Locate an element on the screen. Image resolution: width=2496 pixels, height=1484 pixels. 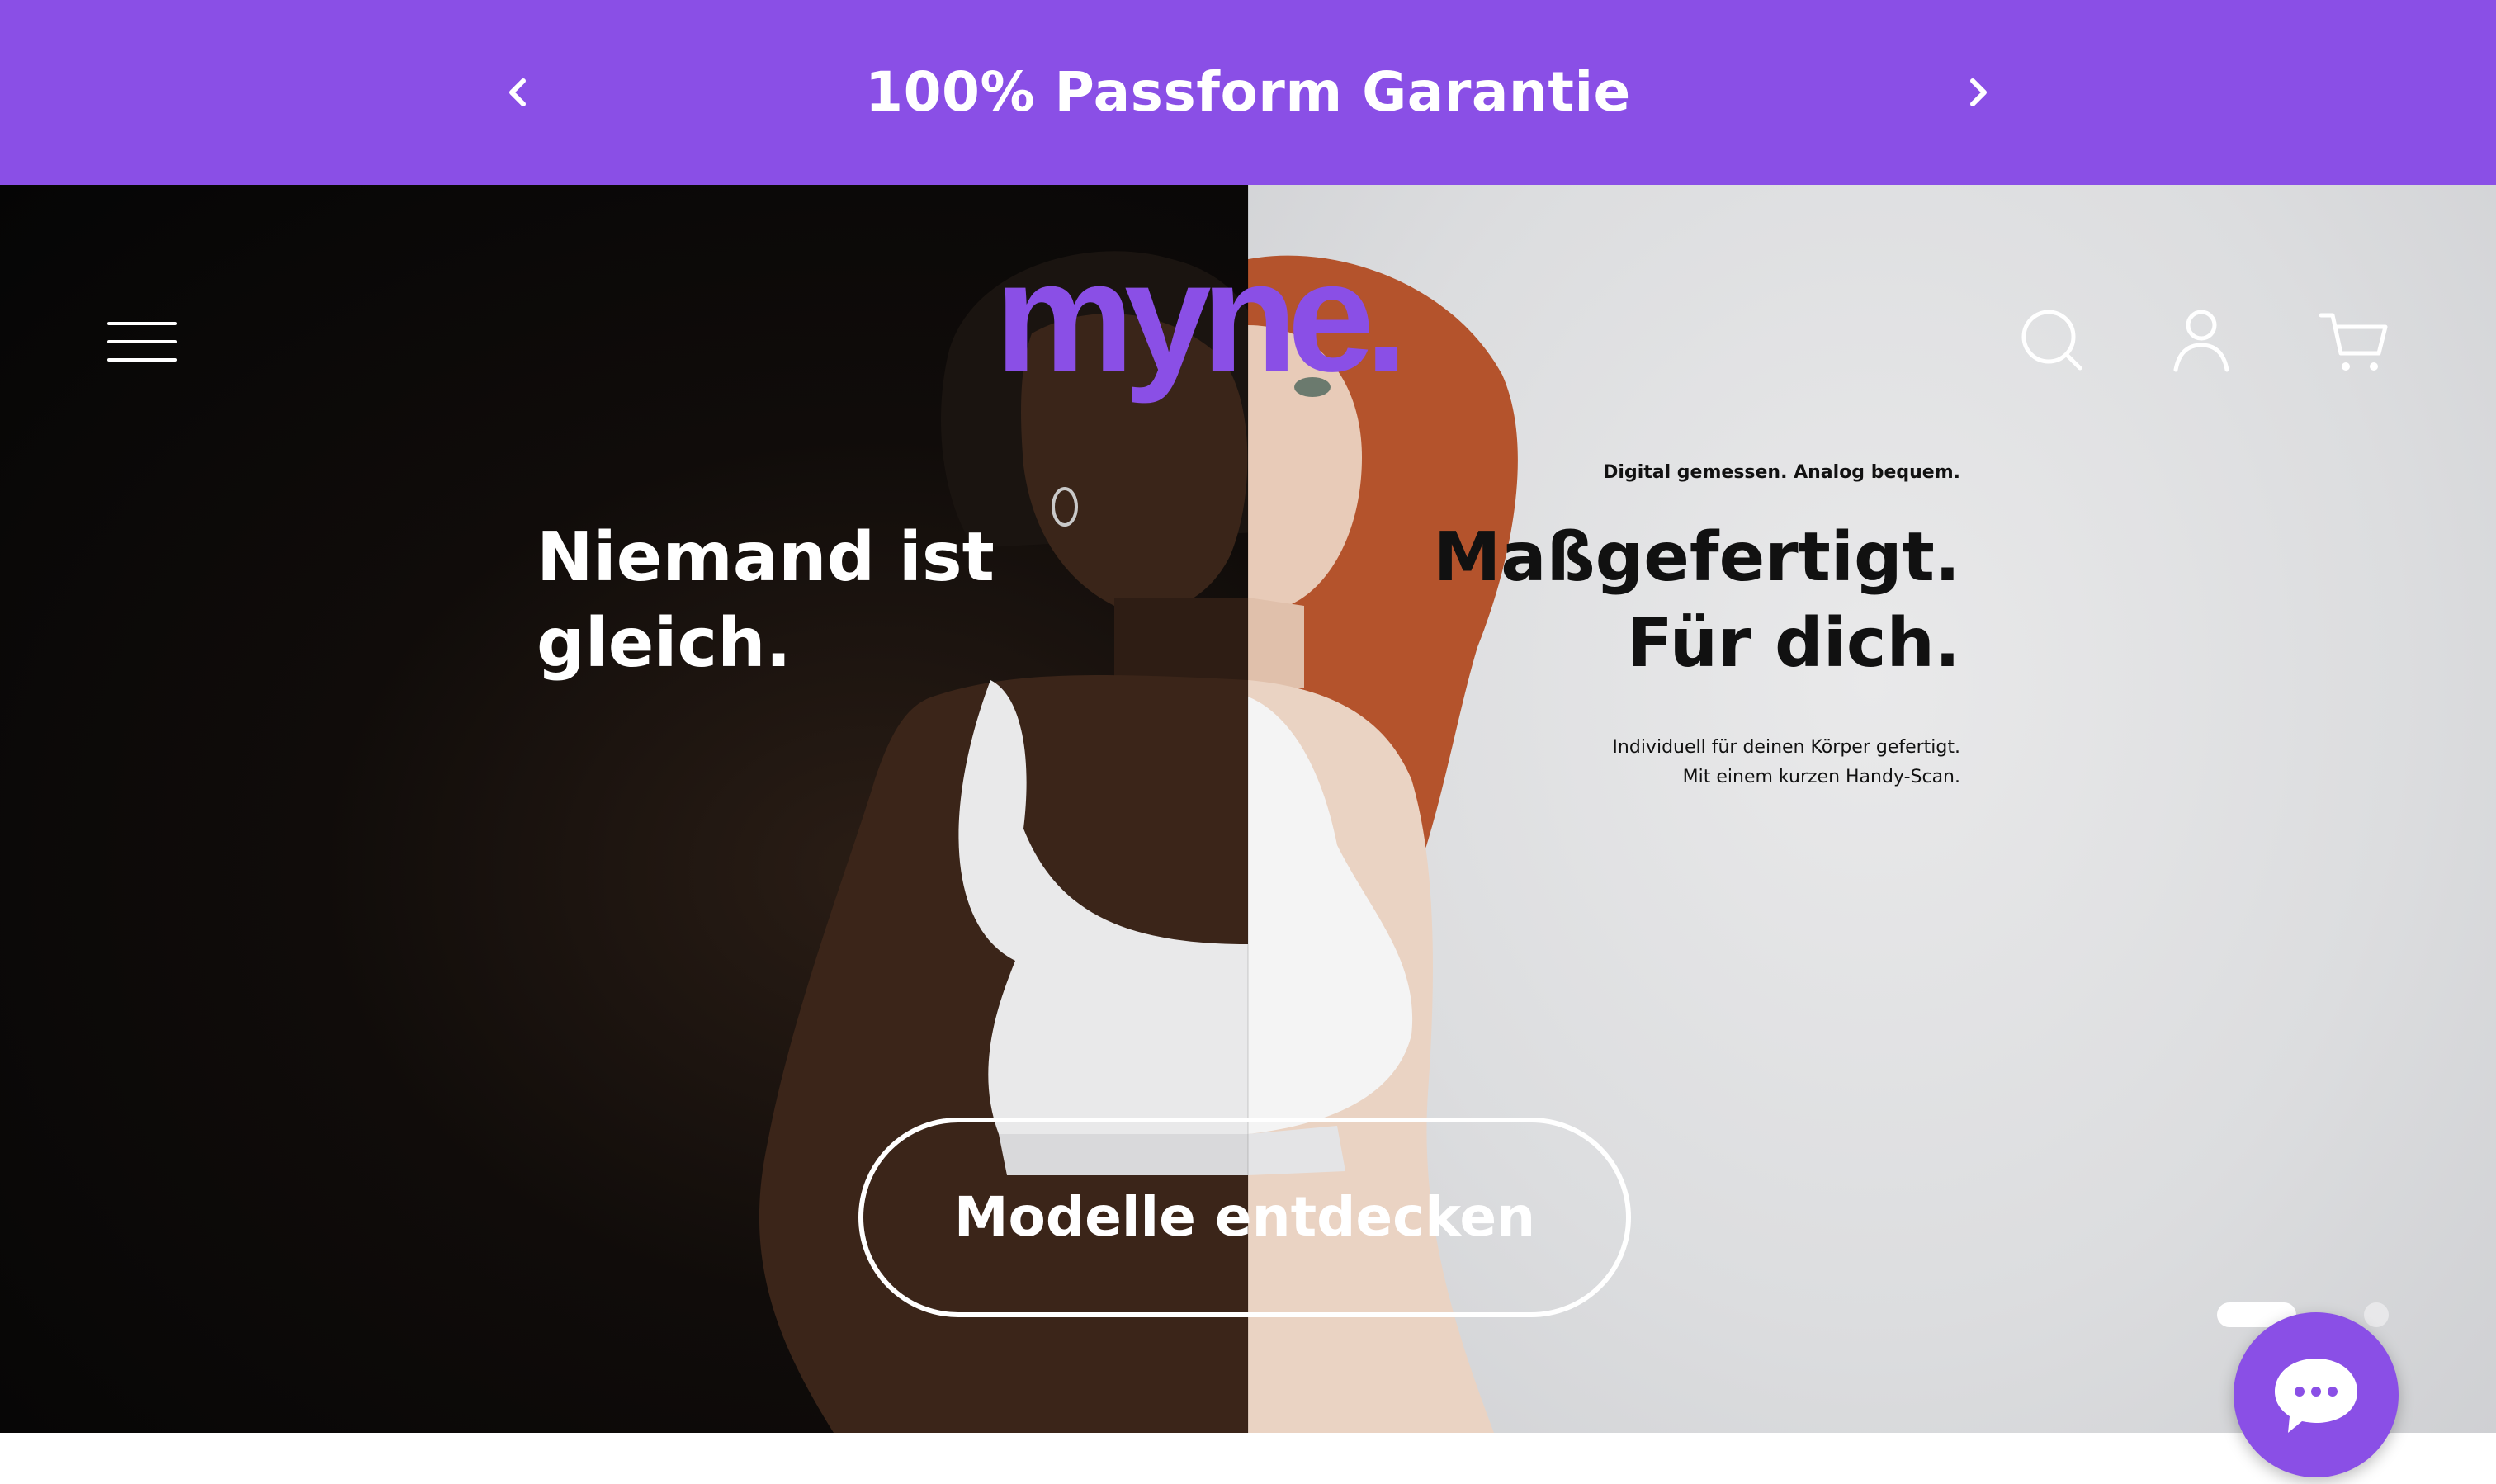
hamburger-menu-icon is located at coordinates (142, 341).